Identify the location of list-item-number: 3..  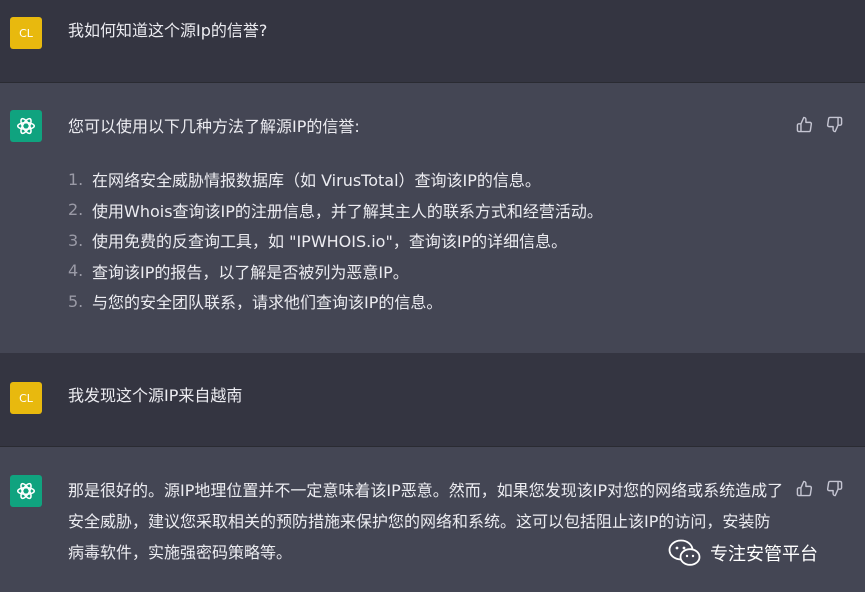
(76, 240).